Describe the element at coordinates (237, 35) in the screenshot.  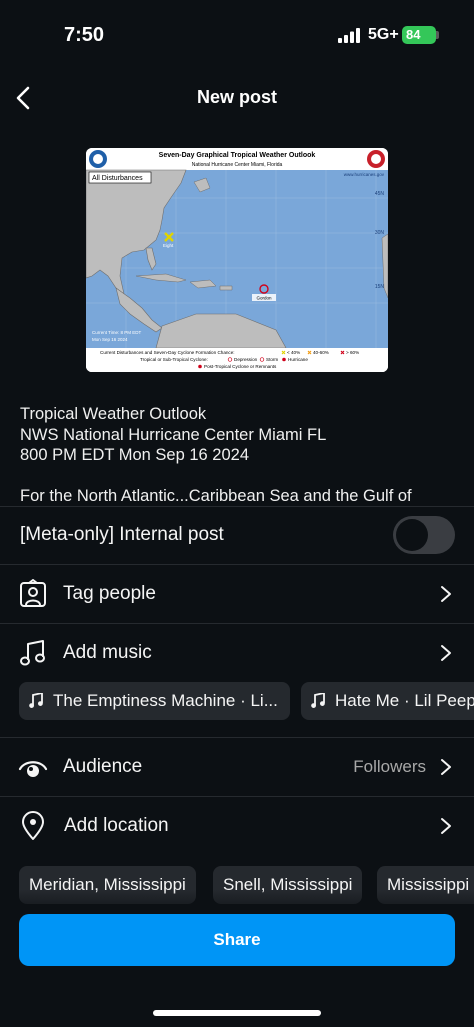
I see `status-bar: 7:50 5G+ 84` at that location.